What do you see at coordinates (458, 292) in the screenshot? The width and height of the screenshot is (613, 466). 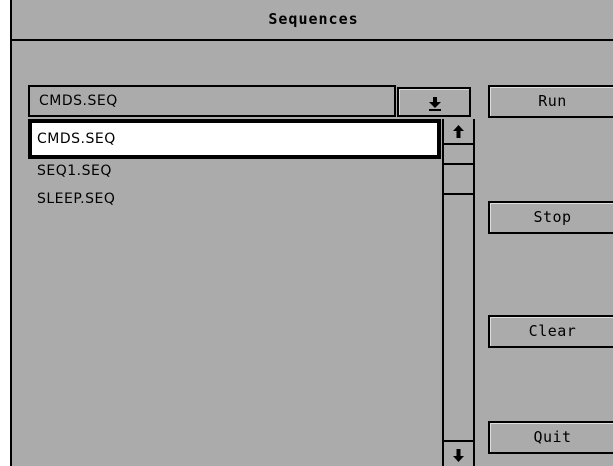 I see `list-scrollbar` at bounding box center [458, 292].